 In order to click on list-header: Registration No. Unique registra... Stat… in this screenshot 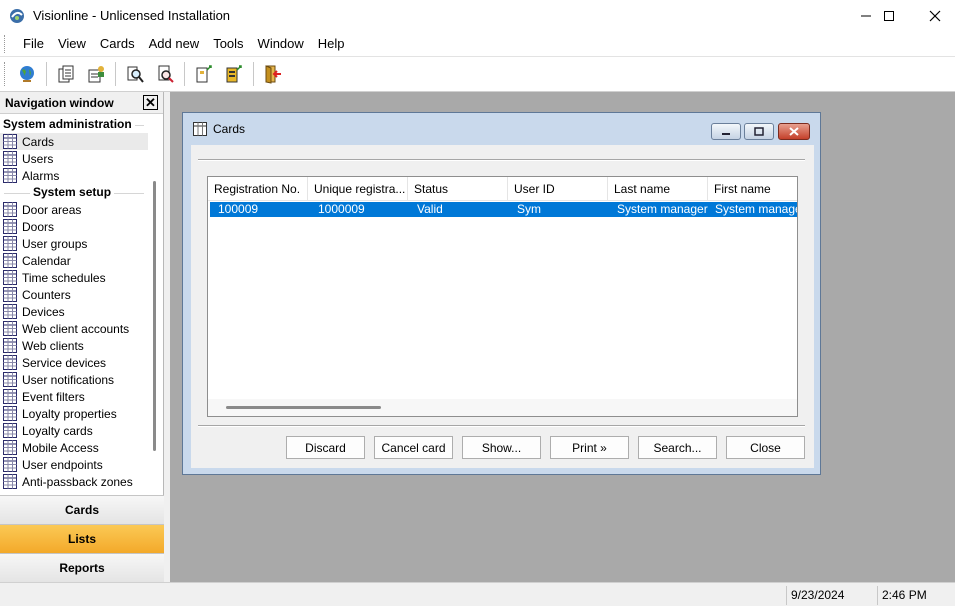, I will do `click(502, 189)`.